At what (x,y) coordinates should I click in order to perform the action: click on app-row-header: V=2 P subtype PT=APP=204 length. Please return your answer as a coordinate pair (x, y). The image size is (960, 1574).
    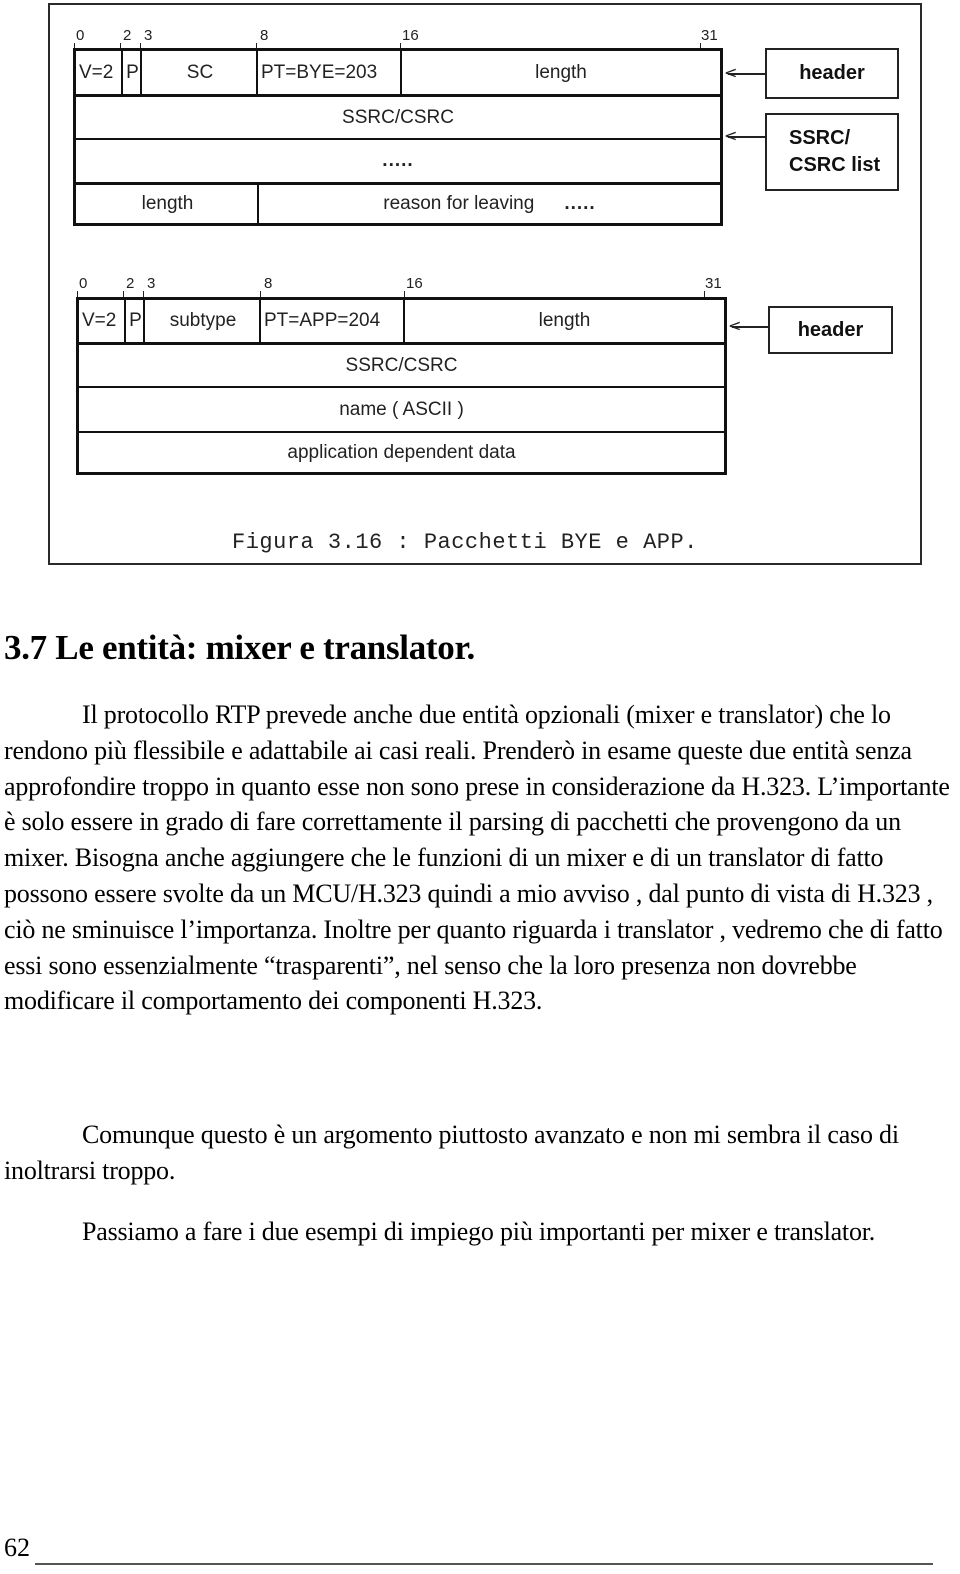
    Looking at the image, I should click on (401, 322).